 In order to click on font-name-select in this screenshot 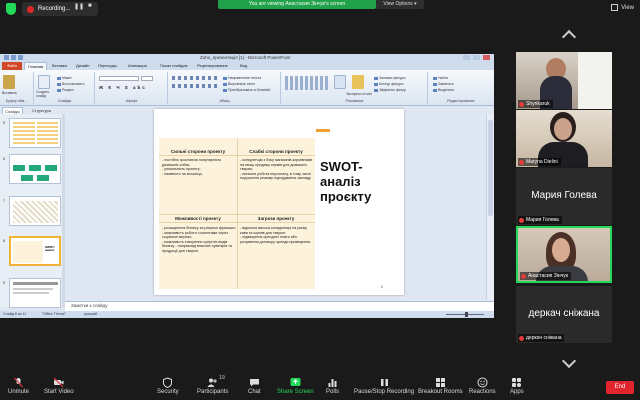, I will do `click(119, 78)`.